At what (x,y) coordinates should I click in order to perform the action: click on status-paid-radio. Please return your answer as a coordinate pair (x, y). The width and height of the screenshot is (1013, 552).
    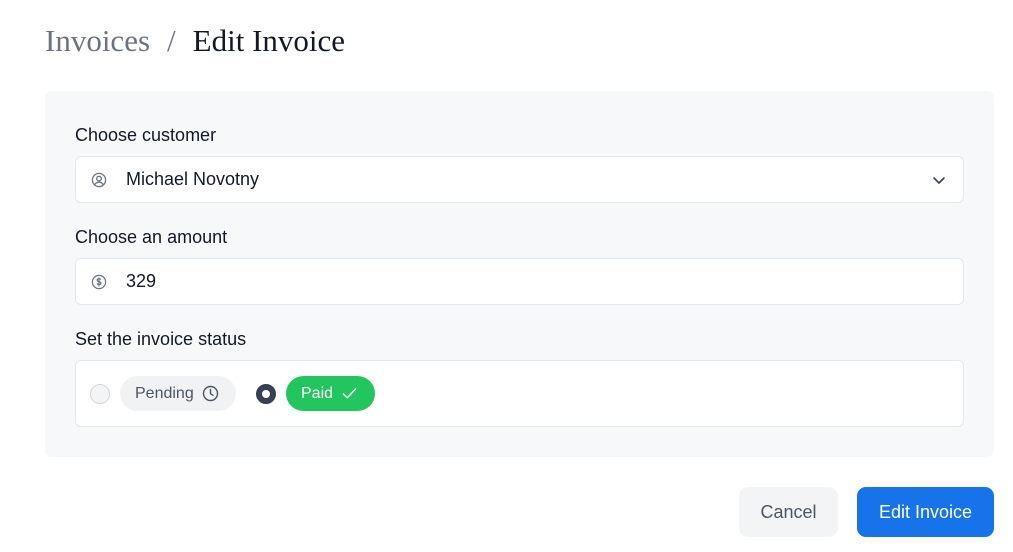
    Looking at the image, I should click on (266, 394).